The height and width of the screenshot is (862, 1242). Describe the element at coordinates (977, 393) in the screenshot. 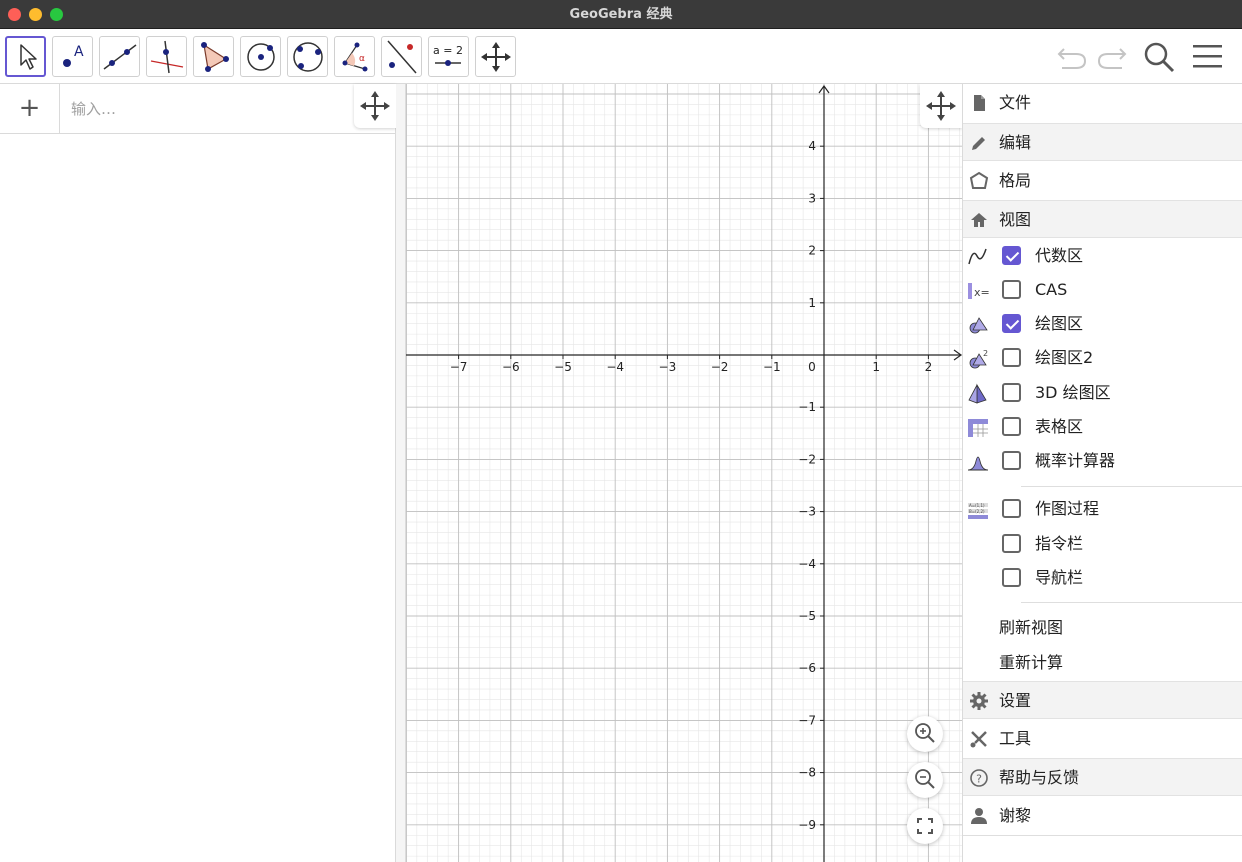

I see `3d-graphics-icon` at that location.